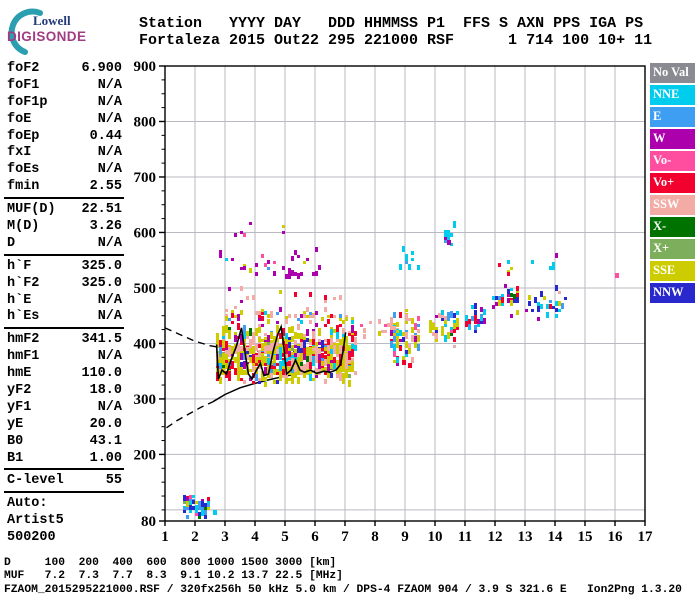  Describe the element at coordinates (64, 407) in the screenshot. I see `param-row-yf1: yF1 N/A` at that location.